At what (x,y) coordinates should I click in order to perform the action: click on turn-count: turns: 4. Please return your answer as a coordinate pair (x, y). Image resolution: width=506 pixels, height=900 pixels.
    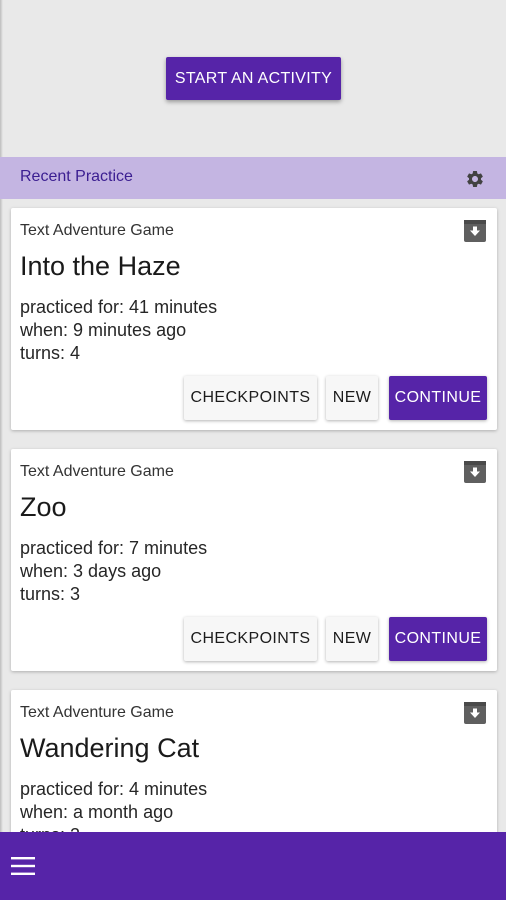
    Looking at the image, I should click on (50, 353).